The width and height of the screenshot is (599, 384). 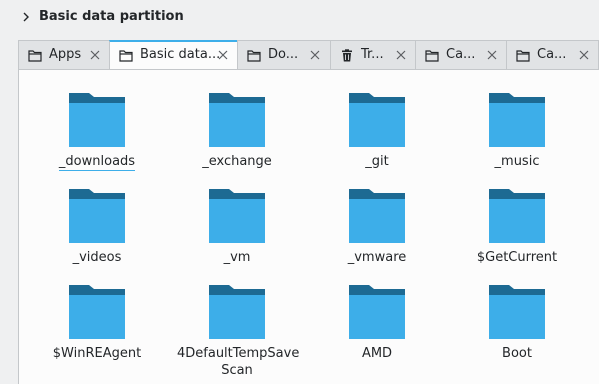 I want to click on file-name: $WinREAgent, so click(x=97, y=353).